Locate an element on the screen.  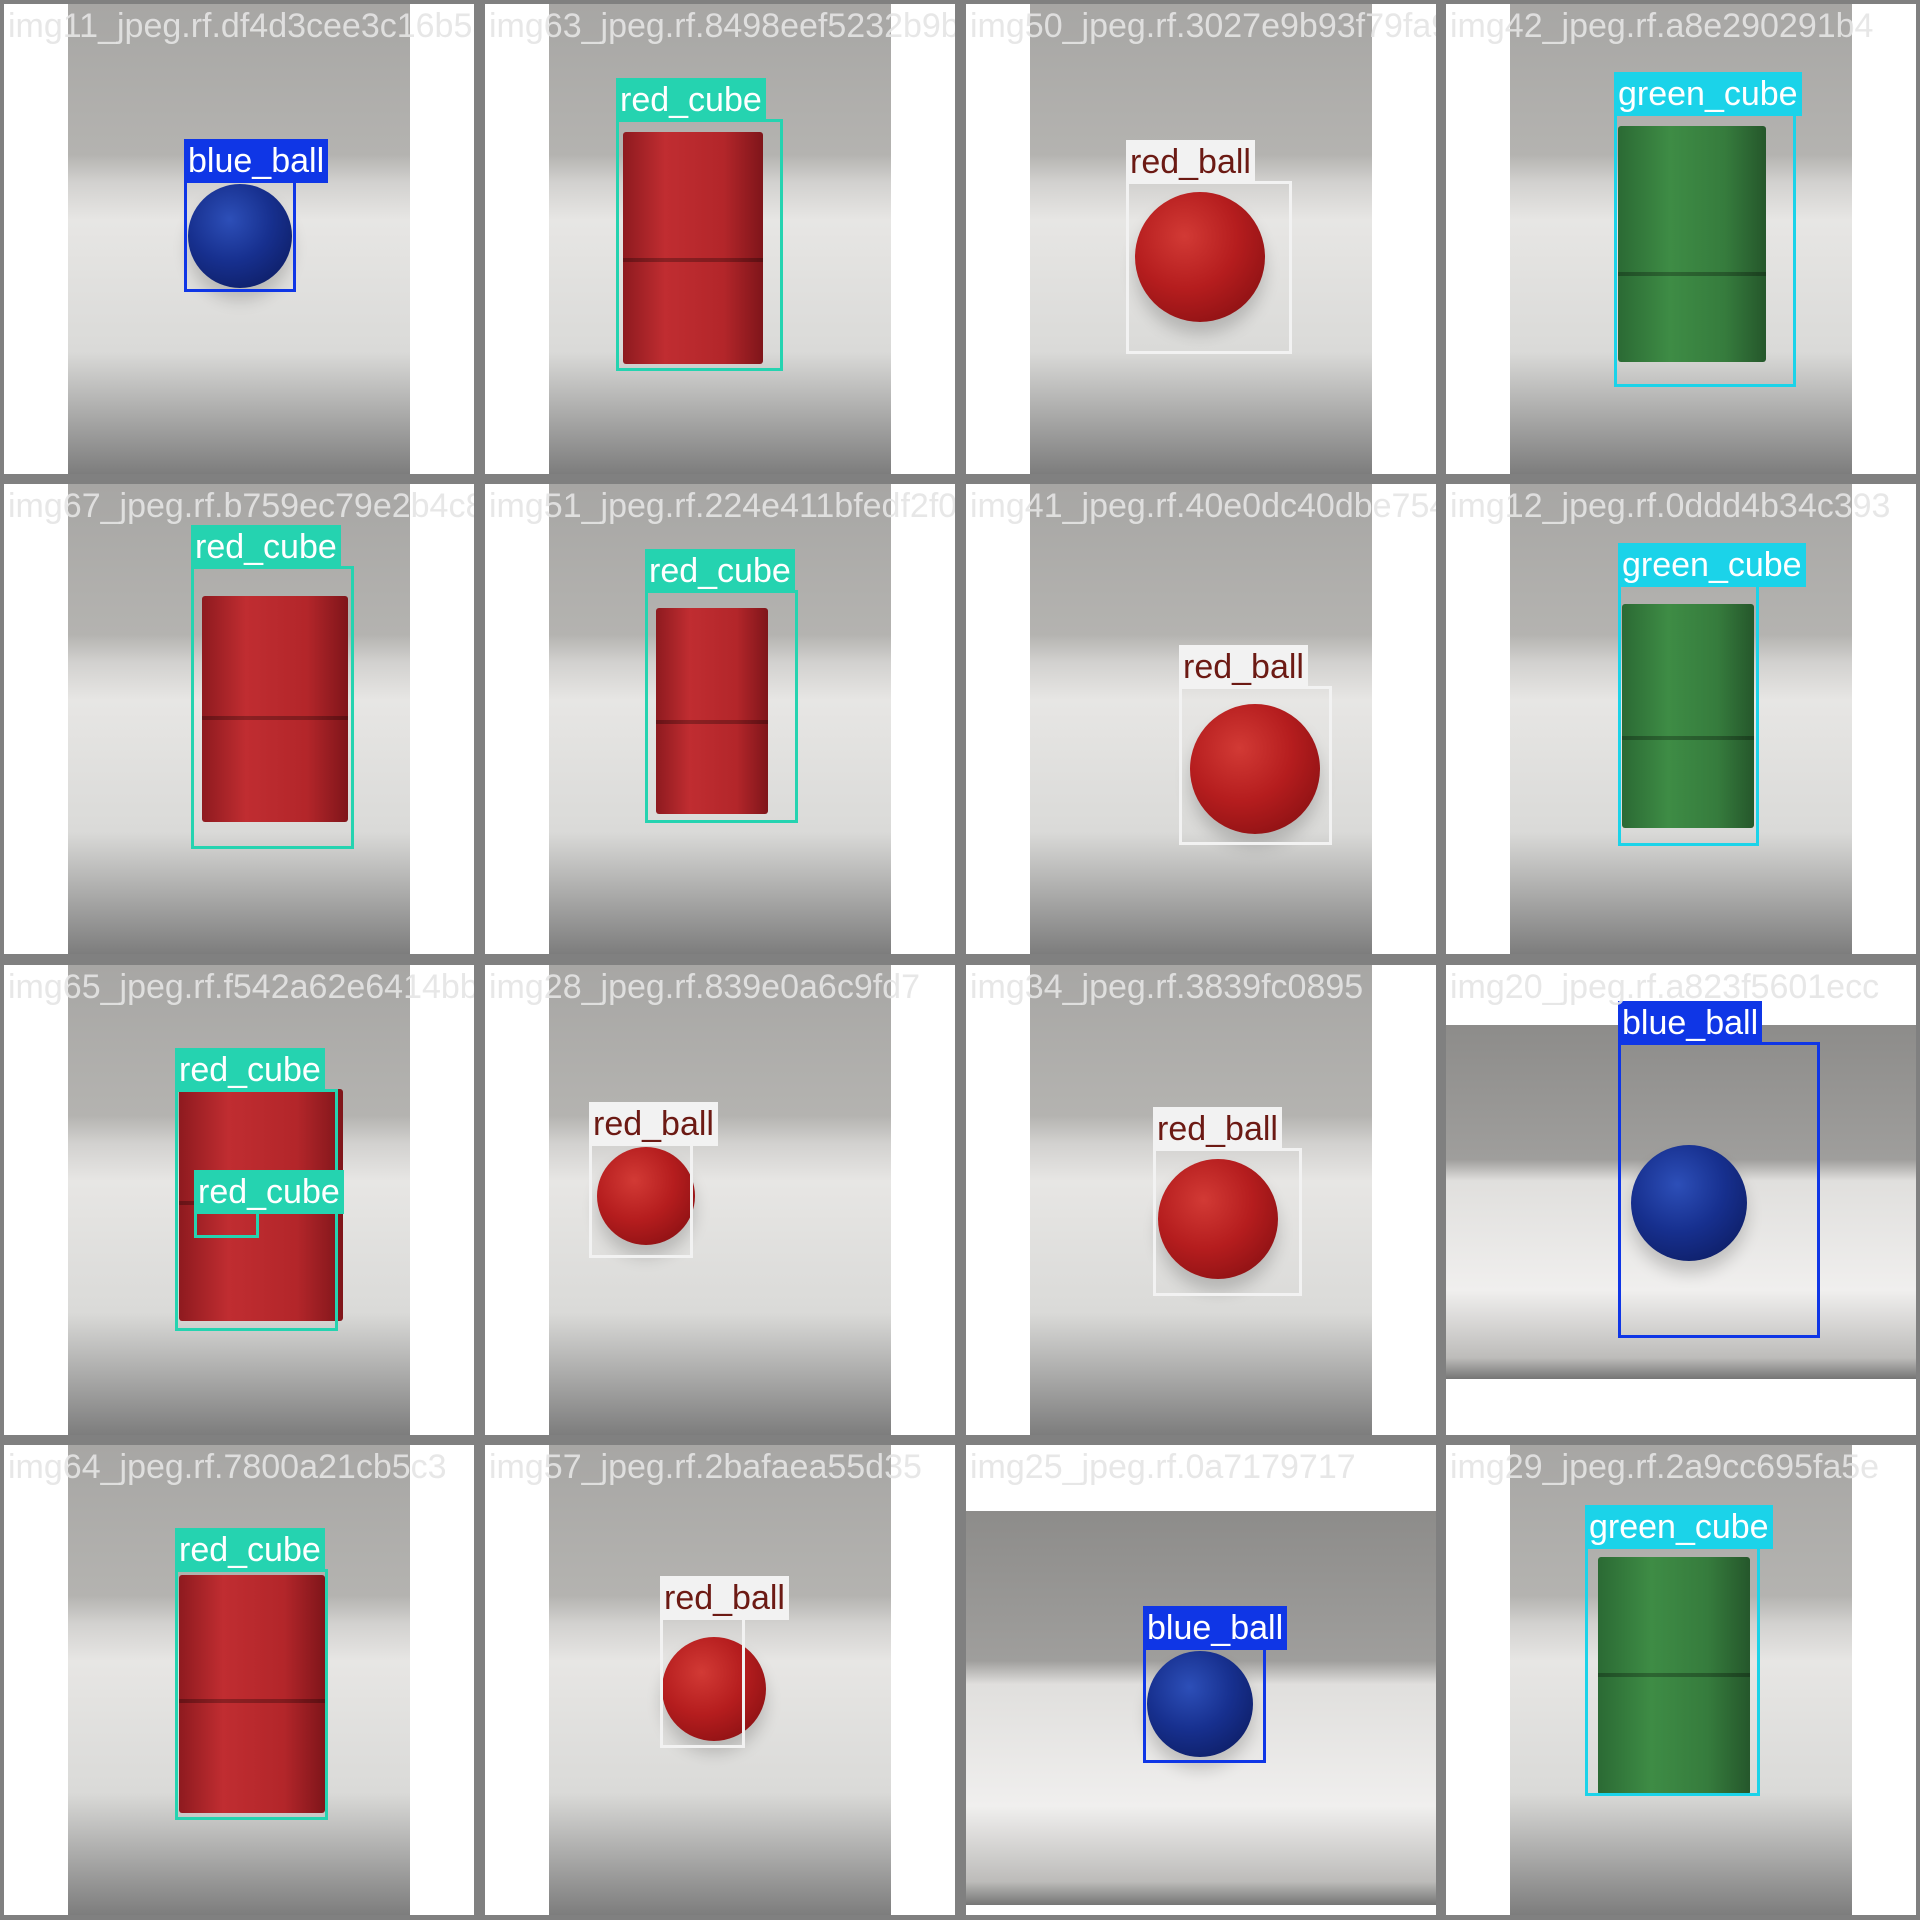
tile-12: blue_ball img20_jpeg.rf.a823f5601ecc is located at coordinates (1681, 1200).